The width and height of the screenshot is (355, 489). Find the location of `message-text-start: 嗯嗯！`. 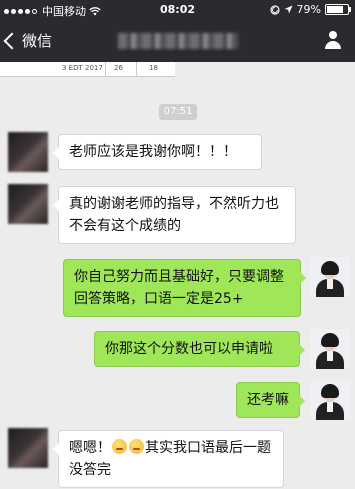

message-text-start: 嗯嗯！ is located at coordinates (90, 448).